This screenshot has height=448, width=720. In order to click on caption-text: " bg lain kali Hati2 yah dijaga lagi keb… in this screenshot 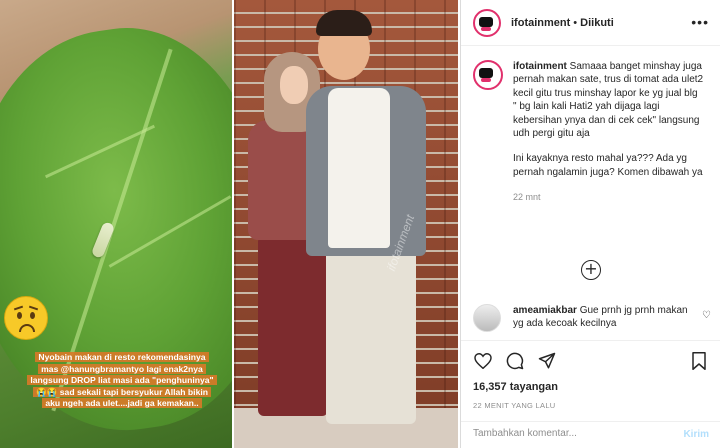, I will do `click(606, 120)`.